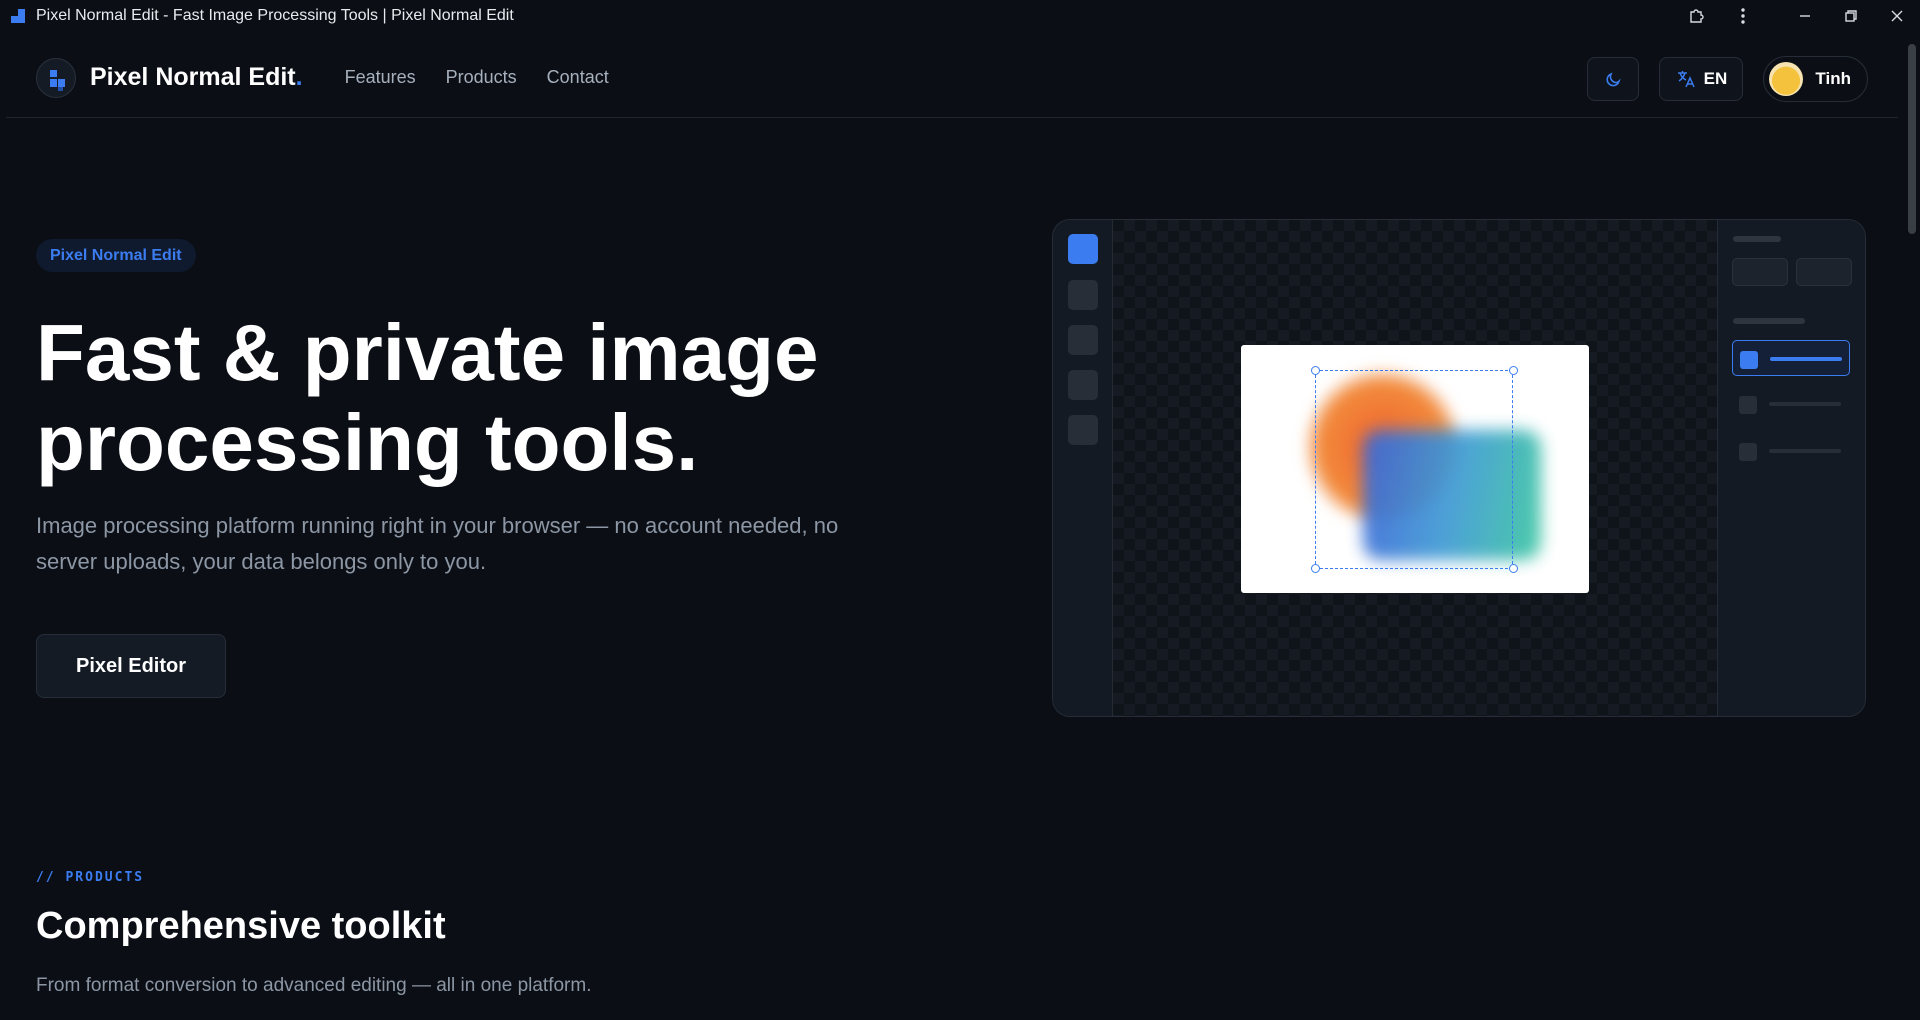 The image size is (1920, 1020). Describe the element at coordinates (1833, 78) in the screenshot. I see `user-name: Tinh` at that location.